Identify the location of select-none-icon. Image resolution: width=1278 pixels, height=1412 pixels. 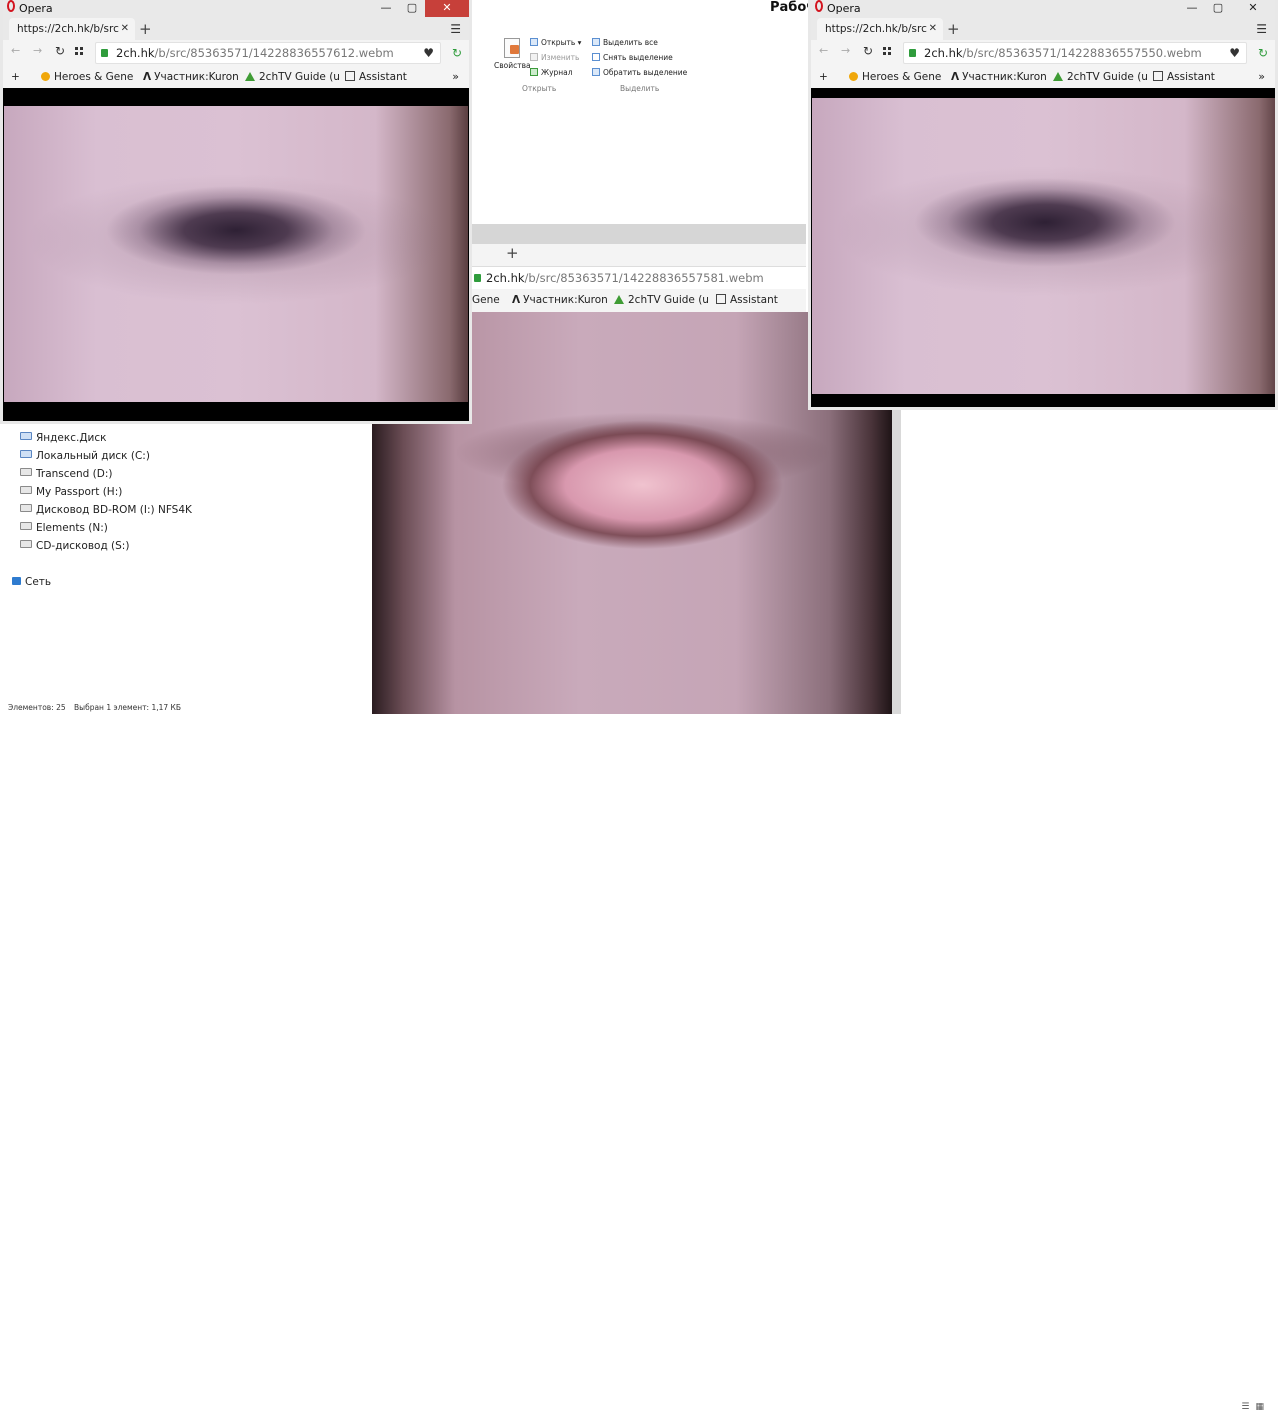
(596, 57).